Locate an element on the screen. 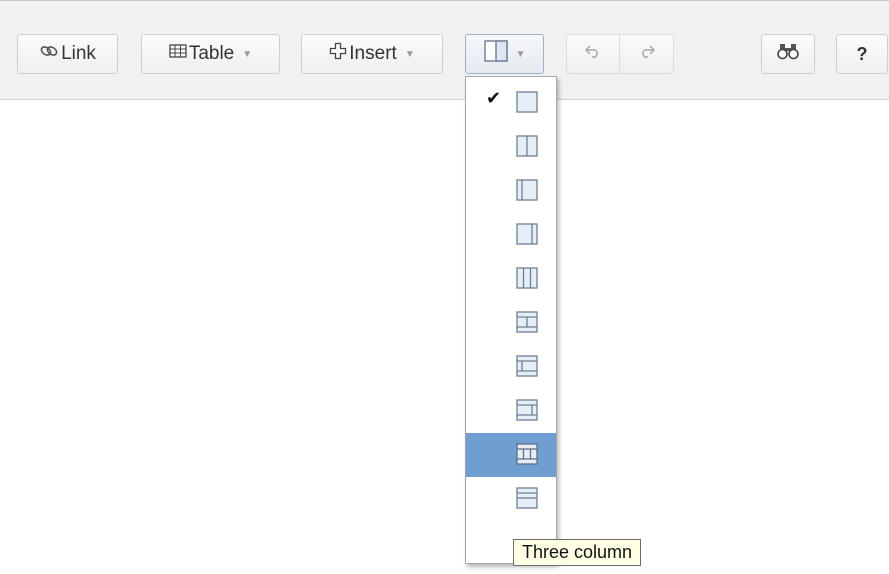  link-icon is located at coordinates (49, 54).